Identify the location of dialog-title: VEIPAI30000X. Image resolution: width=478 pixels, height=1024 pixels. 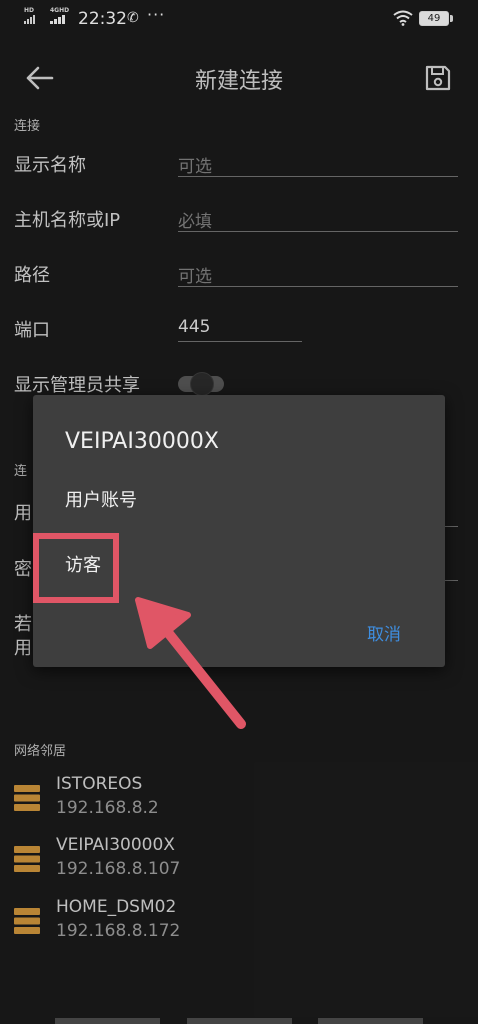
(142, 441).